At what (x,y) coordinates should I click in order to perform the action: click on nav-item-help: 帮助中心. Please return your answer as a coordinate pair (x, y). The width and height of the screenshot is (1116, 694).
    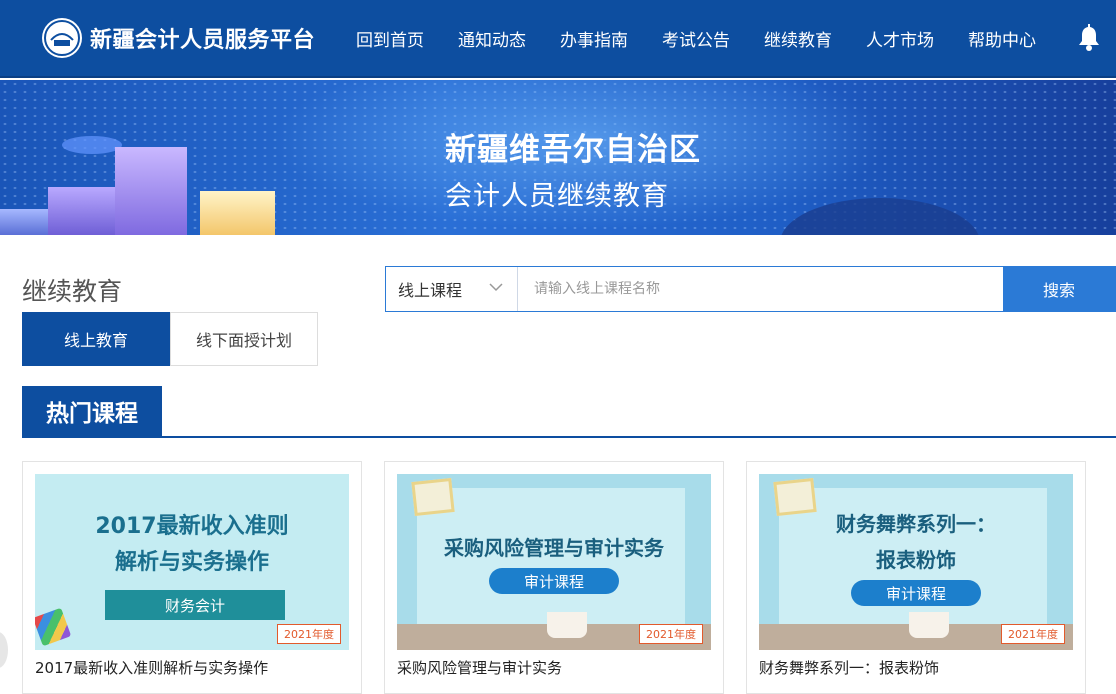
    Looking at the image, I should click on (1002, 38).